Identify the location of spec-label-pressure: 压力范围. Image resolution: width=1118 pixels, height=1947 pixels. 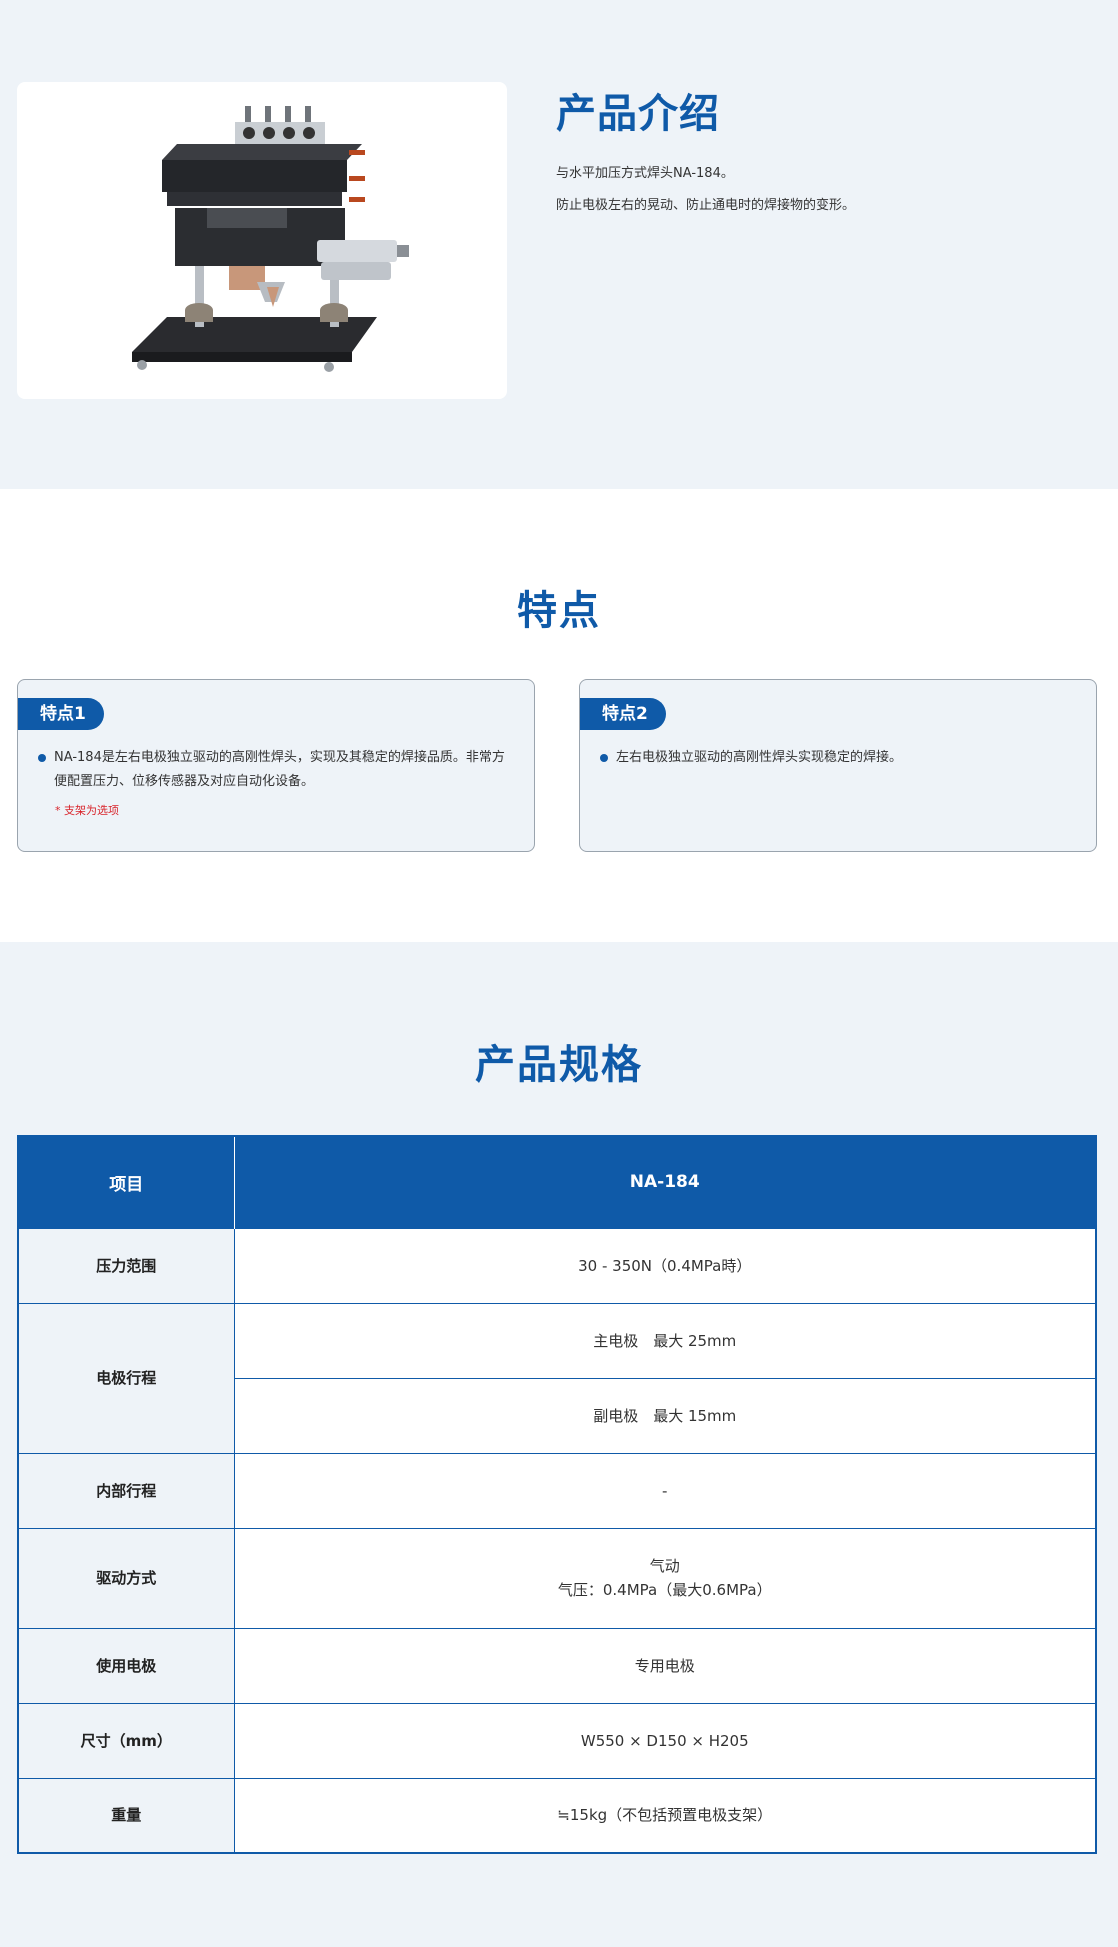
(126, 1265).